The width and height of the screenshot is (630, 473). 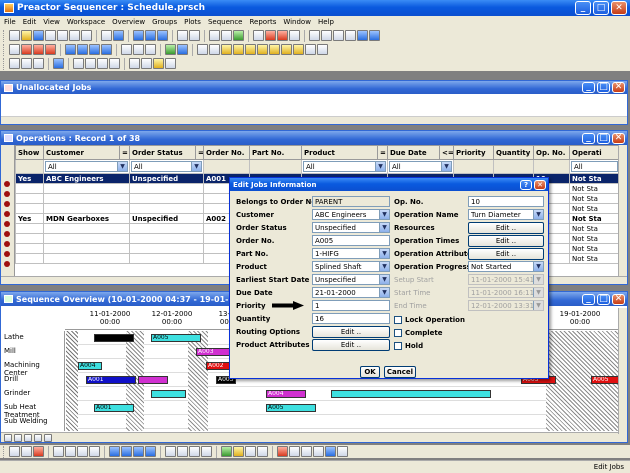 What do you see at coordinates (194, 451) in the screenshot?
I see `align-icon` at bounding box center [194, 451].